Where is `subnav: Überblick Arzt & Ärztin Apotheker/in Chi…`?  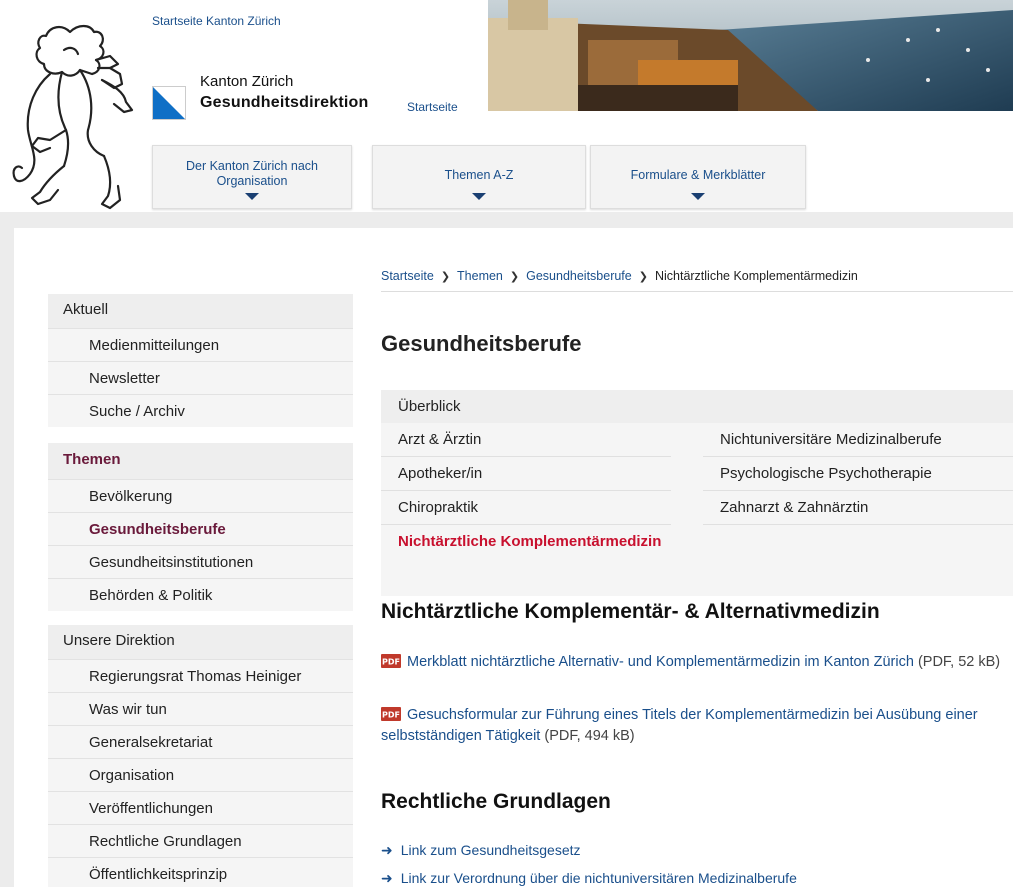 subnav: Überblick Arzt & Ärztin Apotheker/in Chi… is located at coordinates (697, 493).